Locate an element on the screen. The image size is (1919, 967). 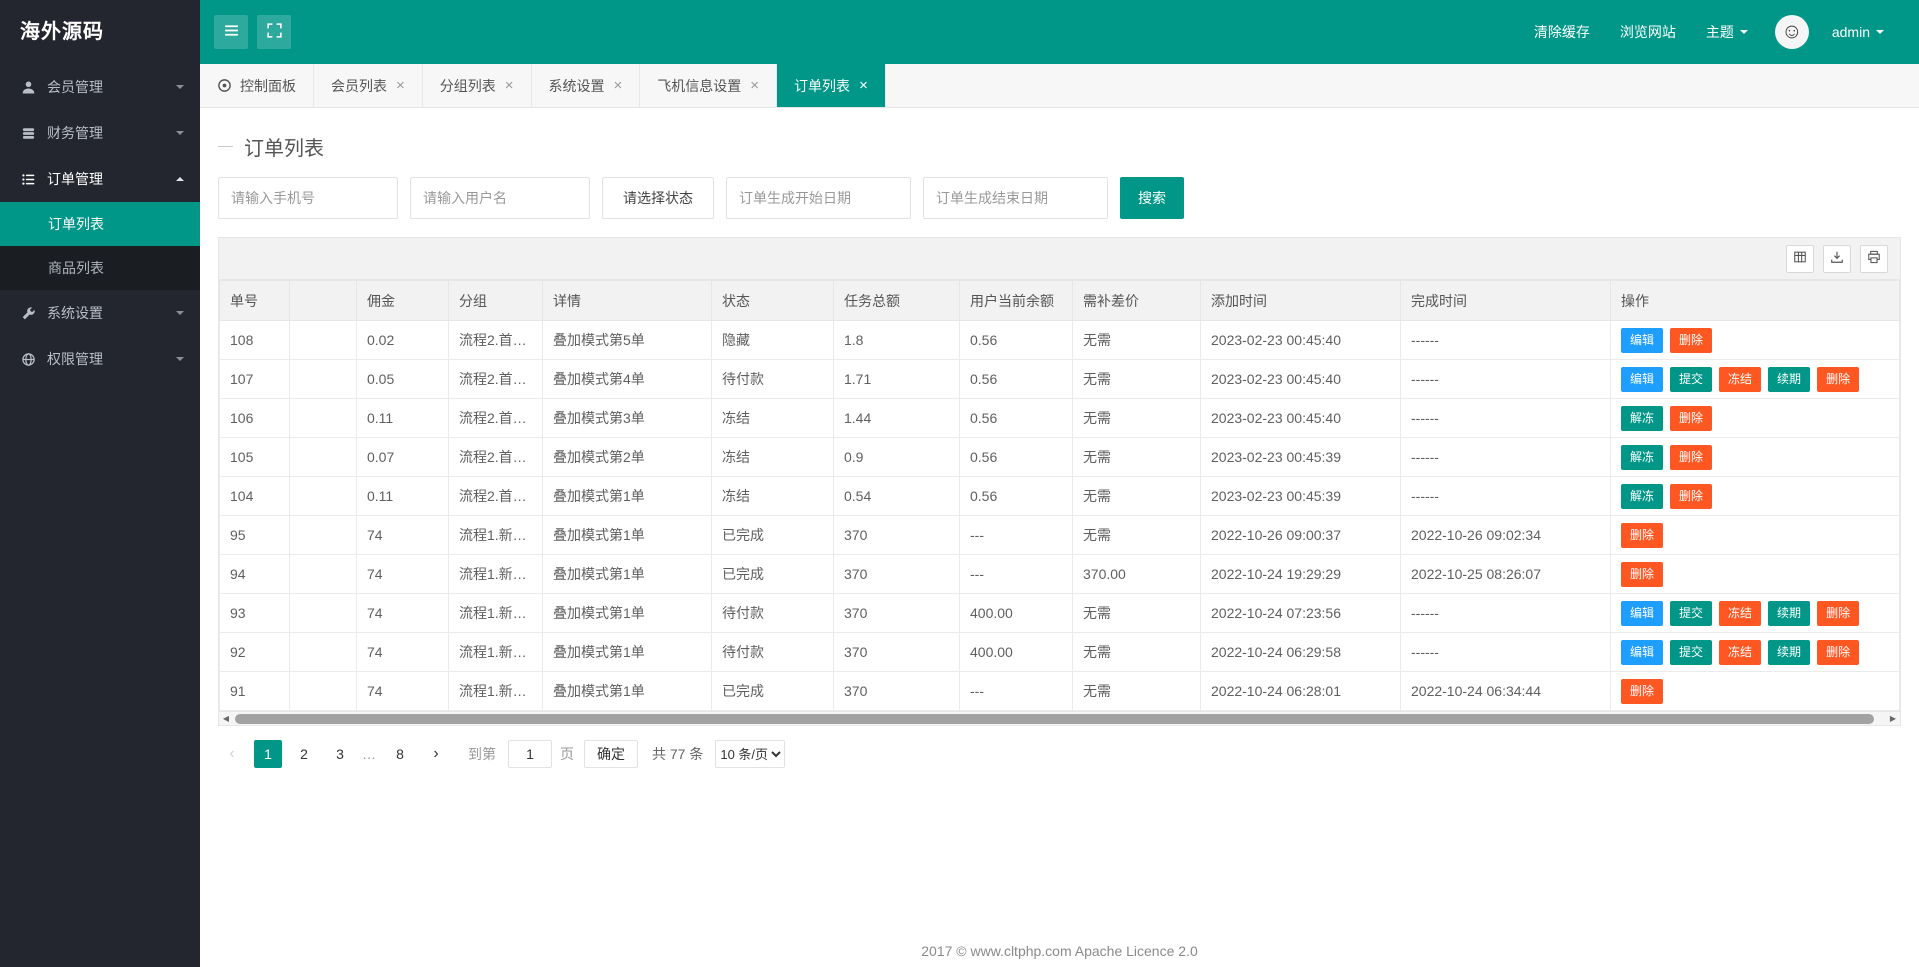
next-page-button: › is located at coordinates (436, 754).